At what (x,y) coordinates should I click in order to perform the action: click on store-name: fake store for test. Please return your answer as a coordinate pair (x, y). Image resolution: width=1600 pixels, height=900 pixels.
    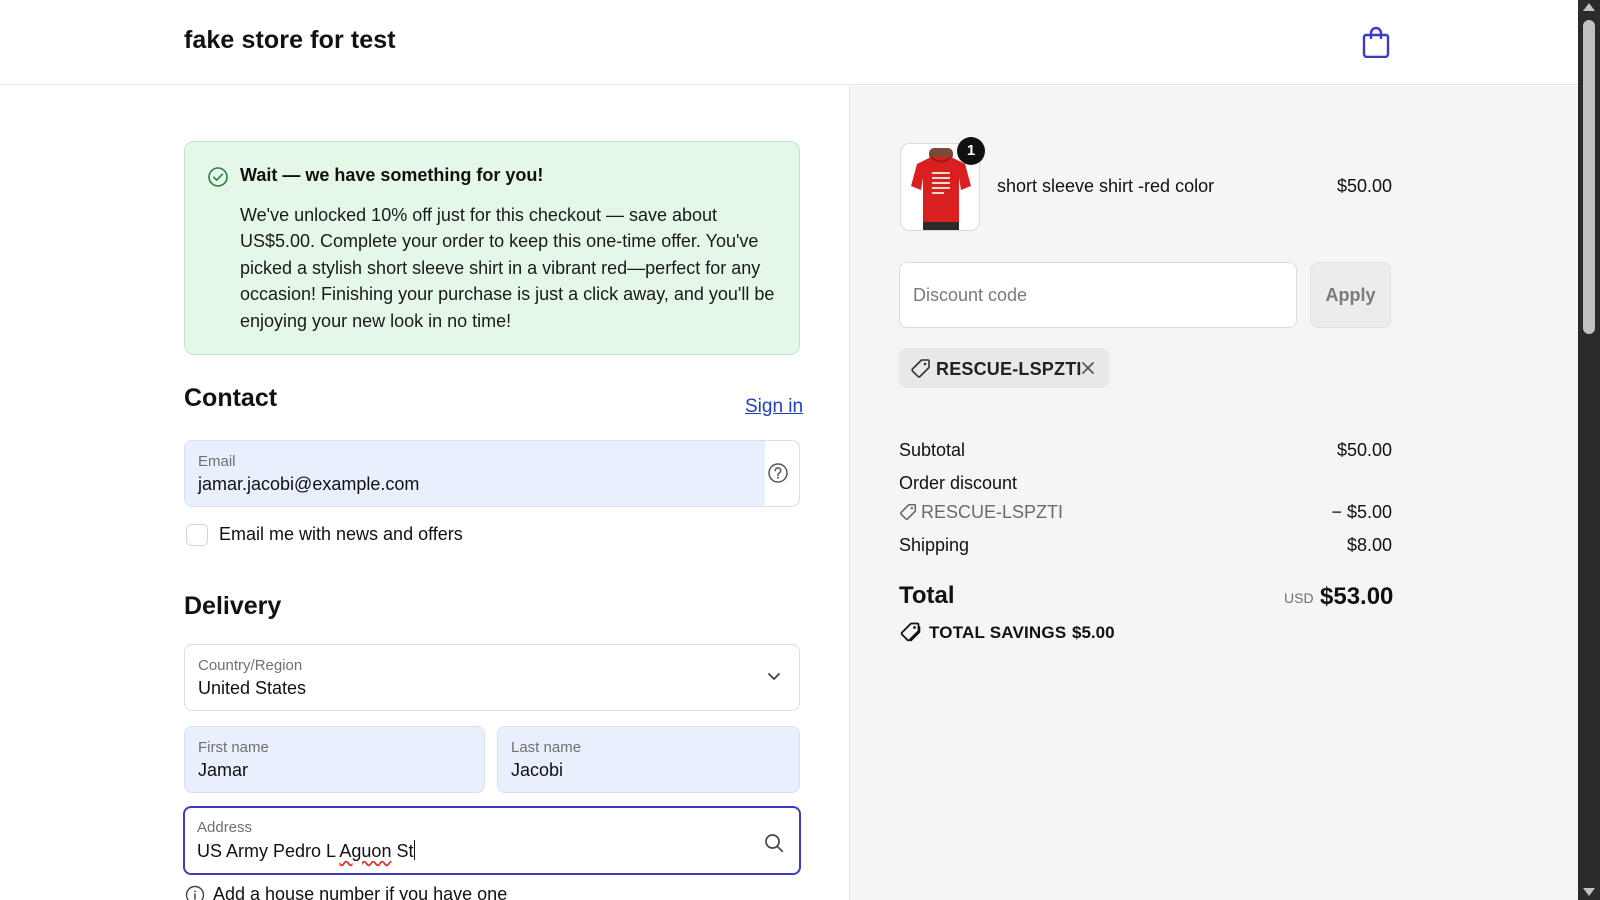
    Looking at the image, I should click on (290, 40).